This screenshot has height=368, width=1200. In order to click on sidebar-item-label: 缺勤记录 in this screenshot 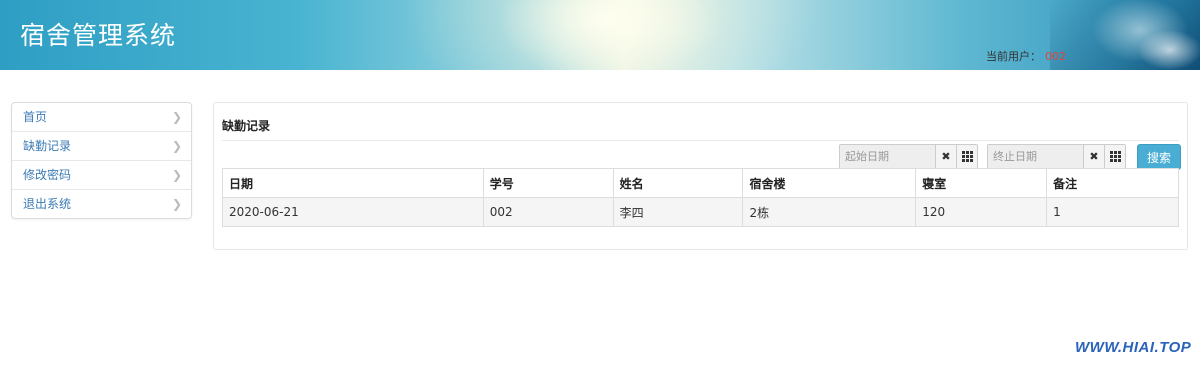, I will do `click(47, 146)`.